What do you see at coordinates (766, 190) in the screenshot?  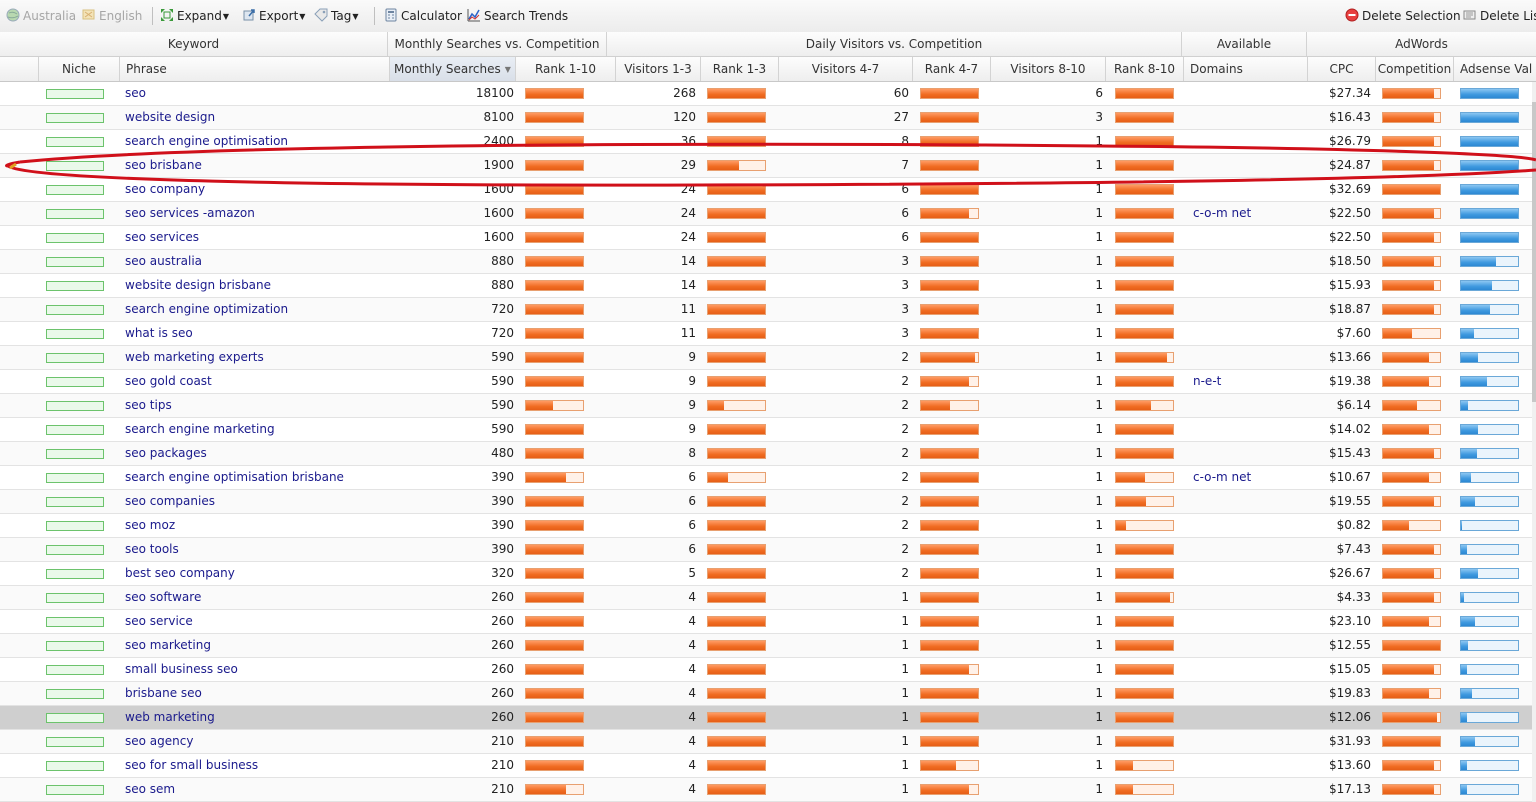 I see `table-row: seo company 1600 24 6 1 $32.69` at bounding box center [766, 190].